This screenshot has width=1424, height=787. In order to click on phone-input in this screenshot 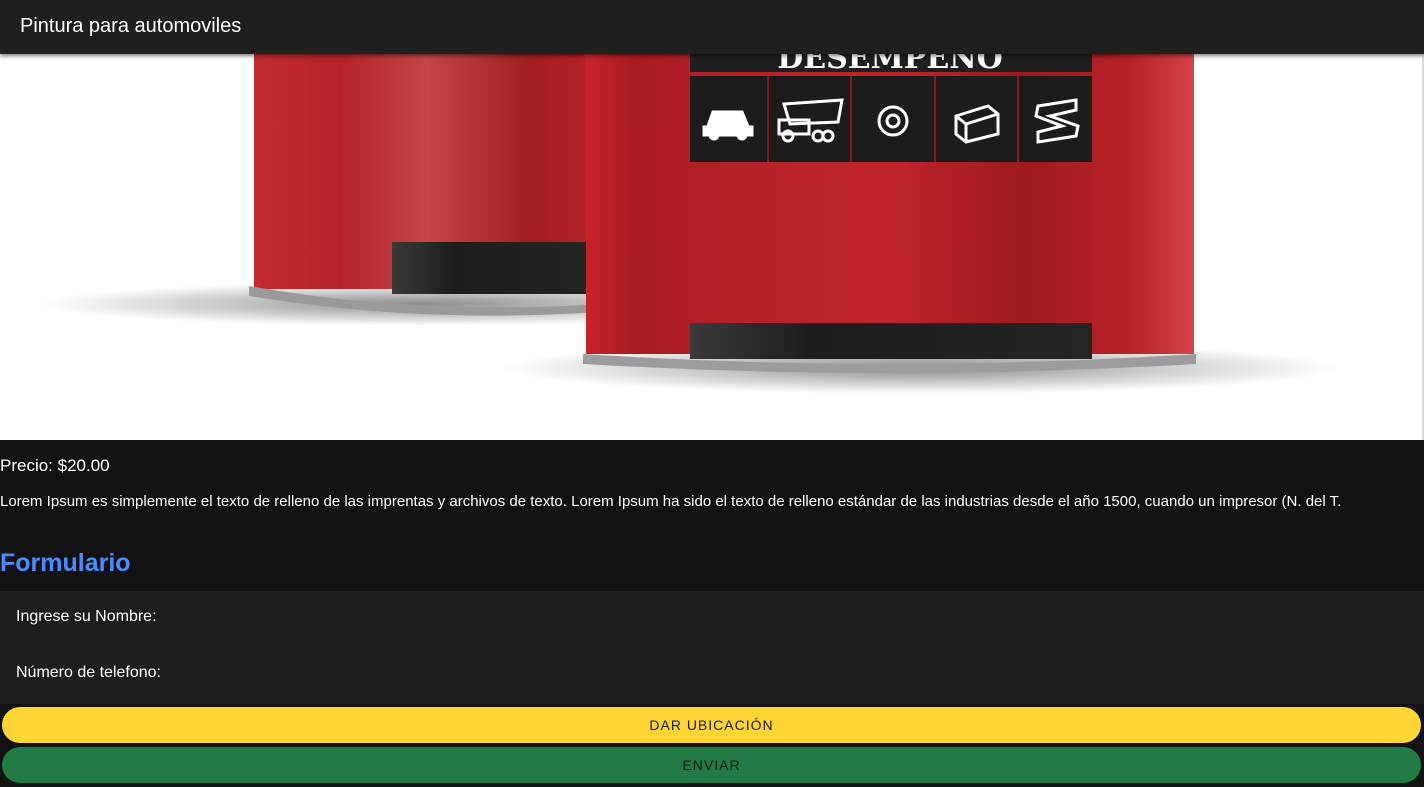, I will do `click(790, 673)`.